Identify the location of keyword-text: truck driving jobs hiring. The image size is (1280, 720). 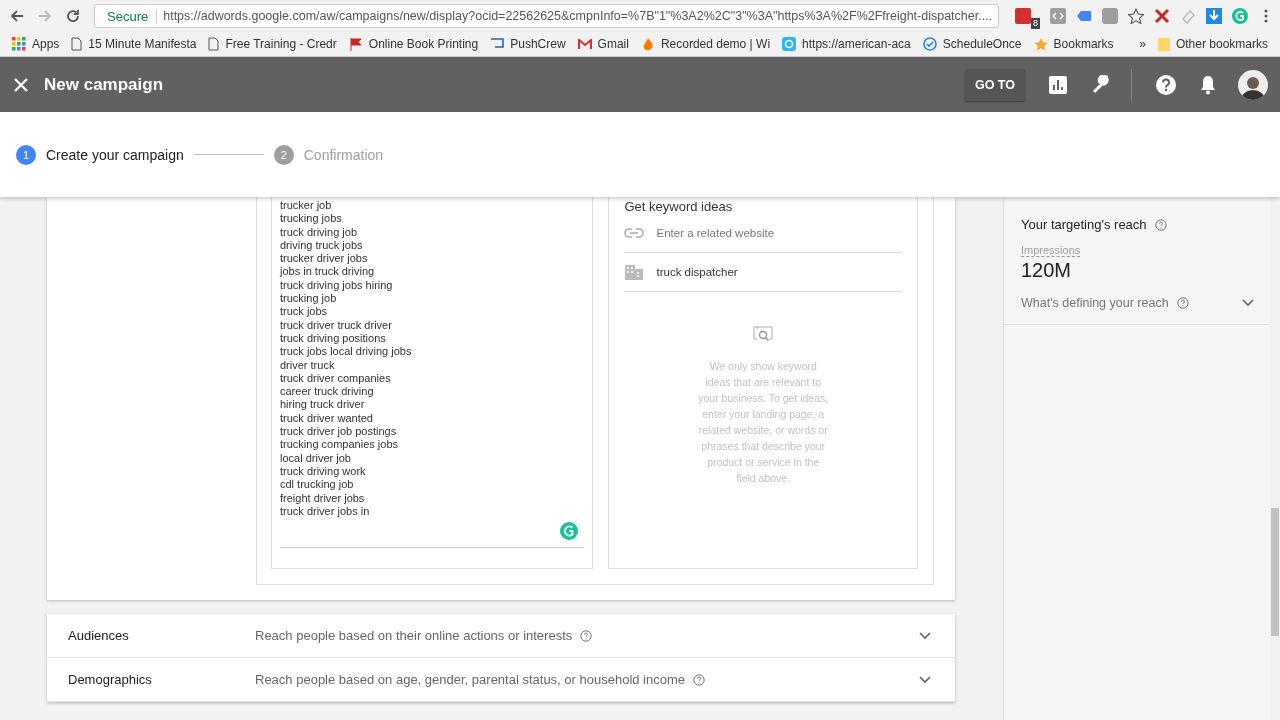
(337, 285).